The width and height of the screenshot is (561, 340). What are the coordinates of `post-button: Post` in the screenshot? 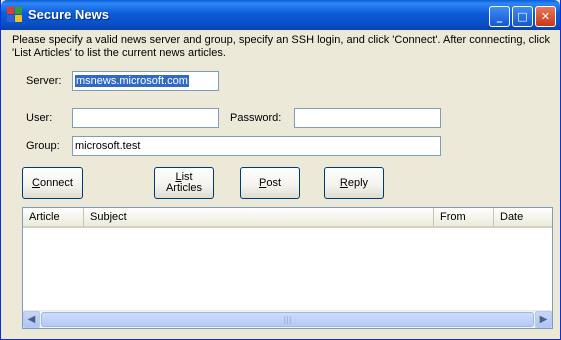 It's located at (270, 183).